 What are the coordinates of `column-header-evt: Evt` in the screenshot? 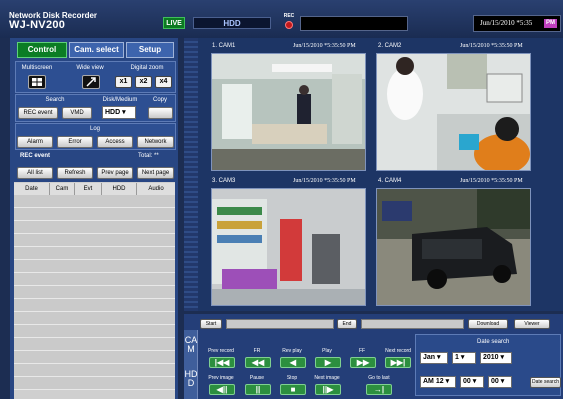 It's located at (88, 189).